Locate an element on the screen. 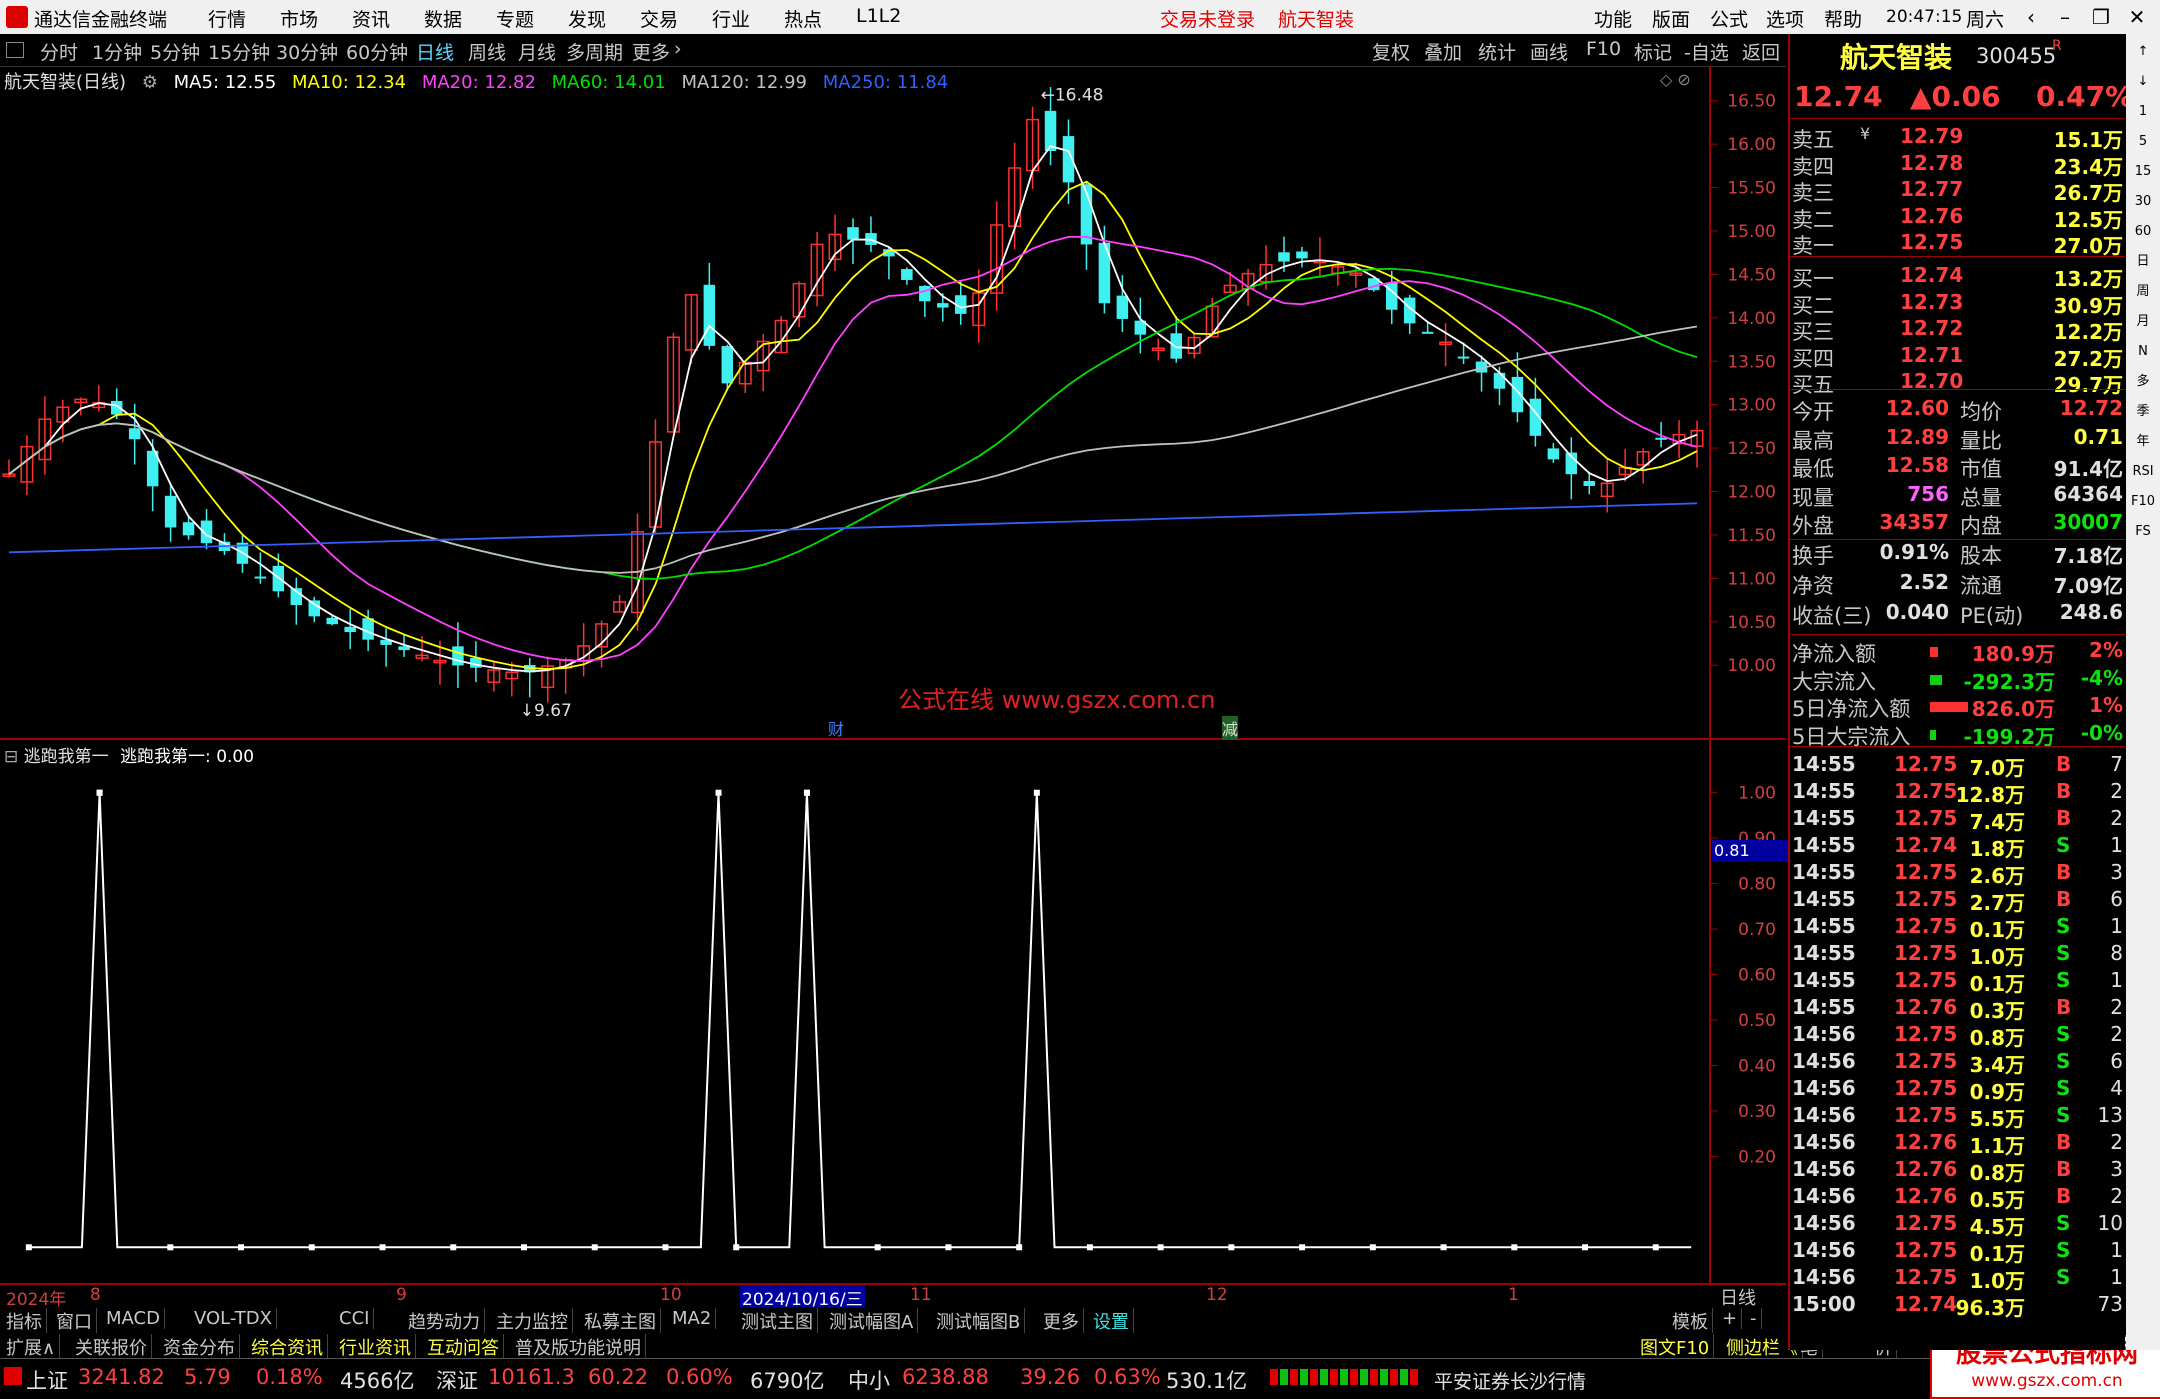 The image size is (2160, 1399). extension-tab: 资金分布 is located at coordinates (199, 1347).